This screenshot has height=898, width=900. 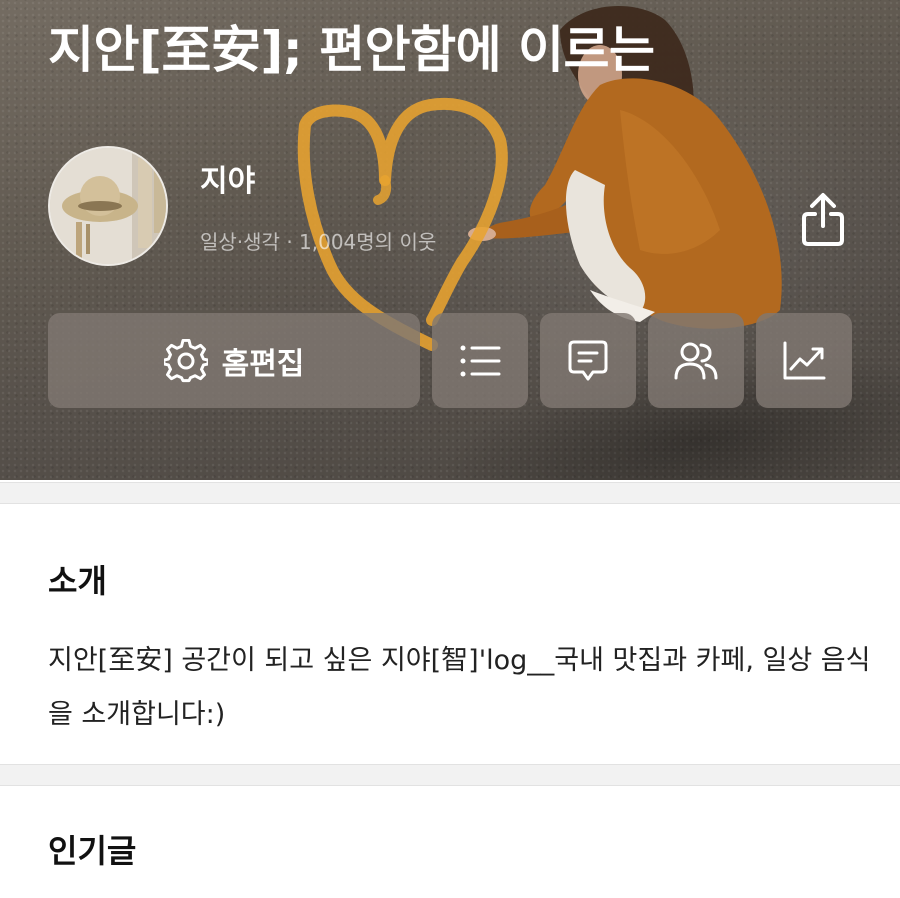 I want to click on avatar-image, so click(x=108, y=206).